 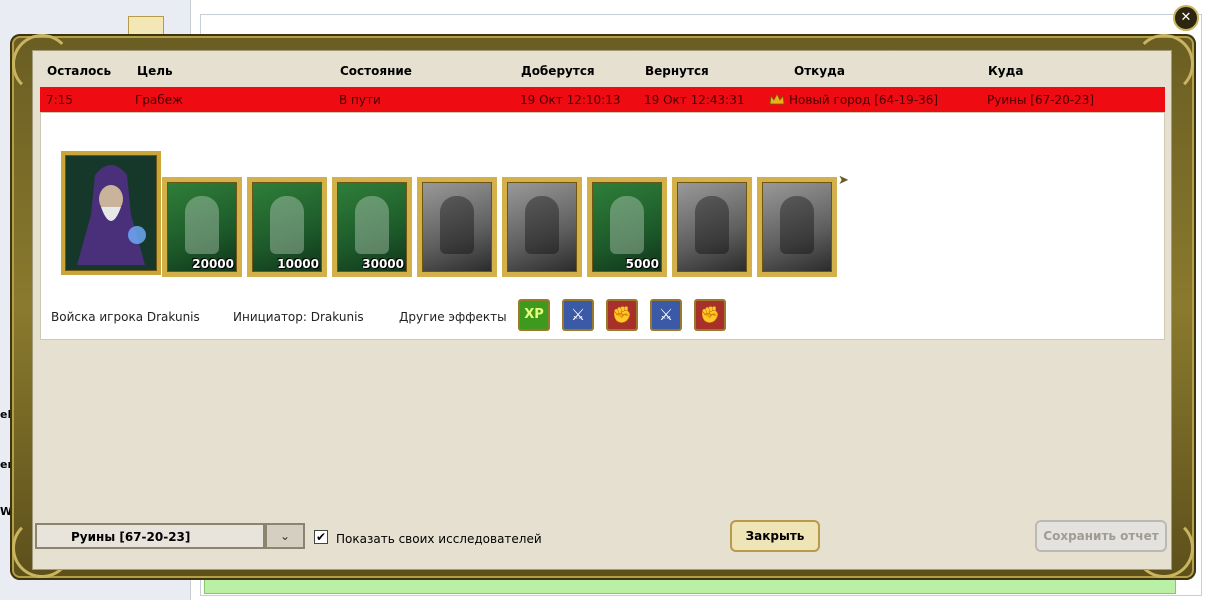 I want to click on header-remaining: Осталось, so click(x=79, y=71).